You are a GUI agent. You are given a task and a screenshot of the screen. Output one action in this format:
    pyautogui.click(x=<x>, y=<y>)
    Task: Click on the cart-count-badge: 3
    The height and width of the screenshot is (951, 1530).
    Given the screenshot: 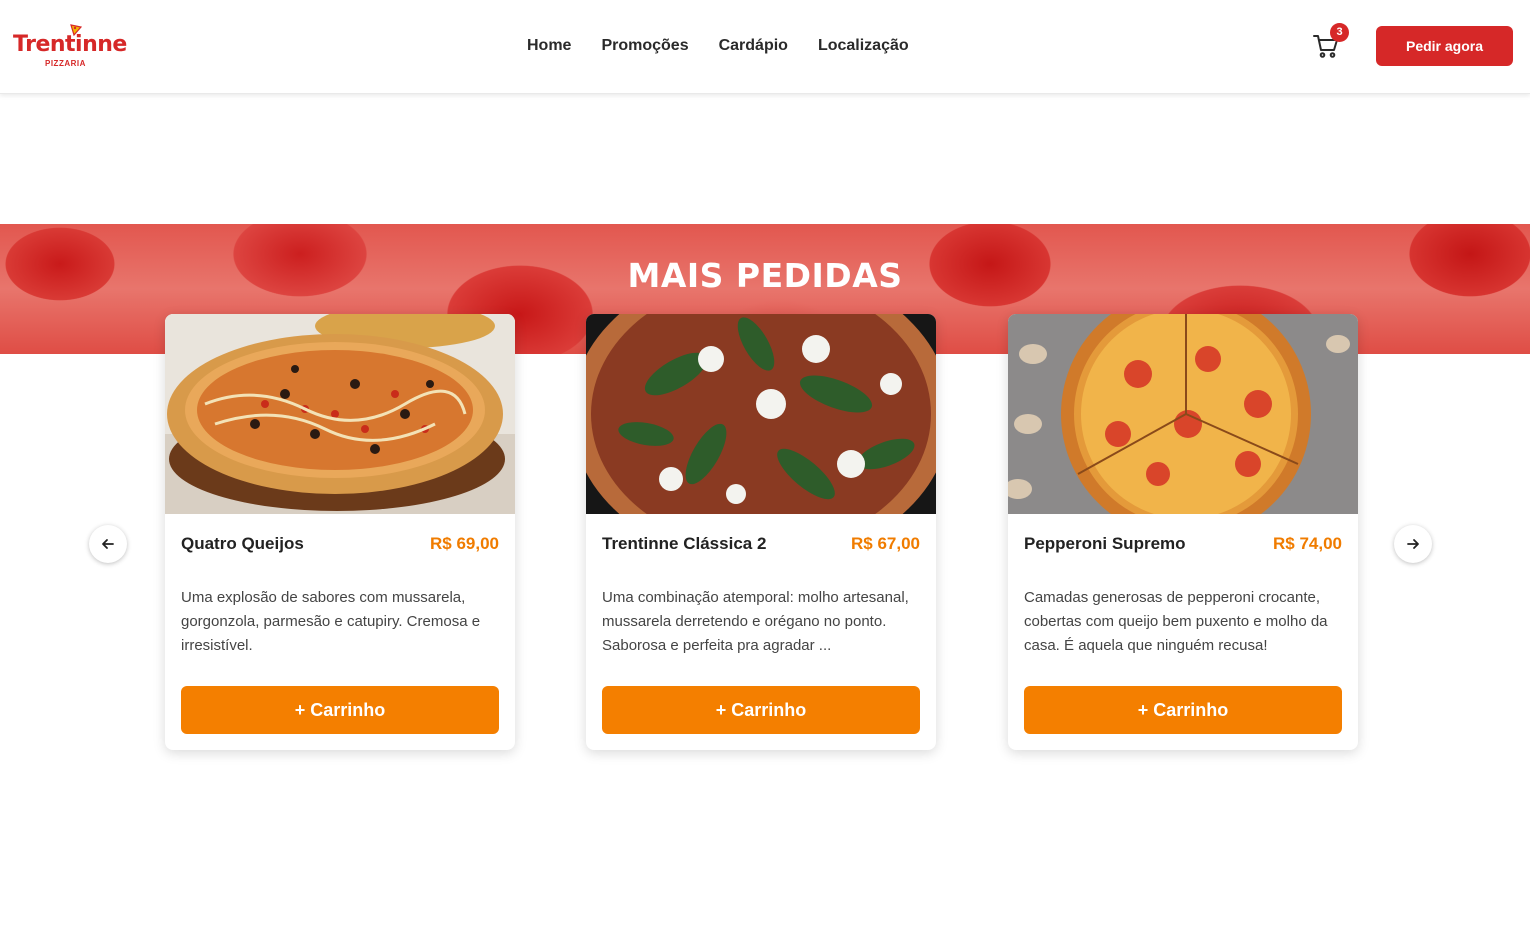 What is the action you would take?
    pyautogui.click(x=1339, y=32)
    